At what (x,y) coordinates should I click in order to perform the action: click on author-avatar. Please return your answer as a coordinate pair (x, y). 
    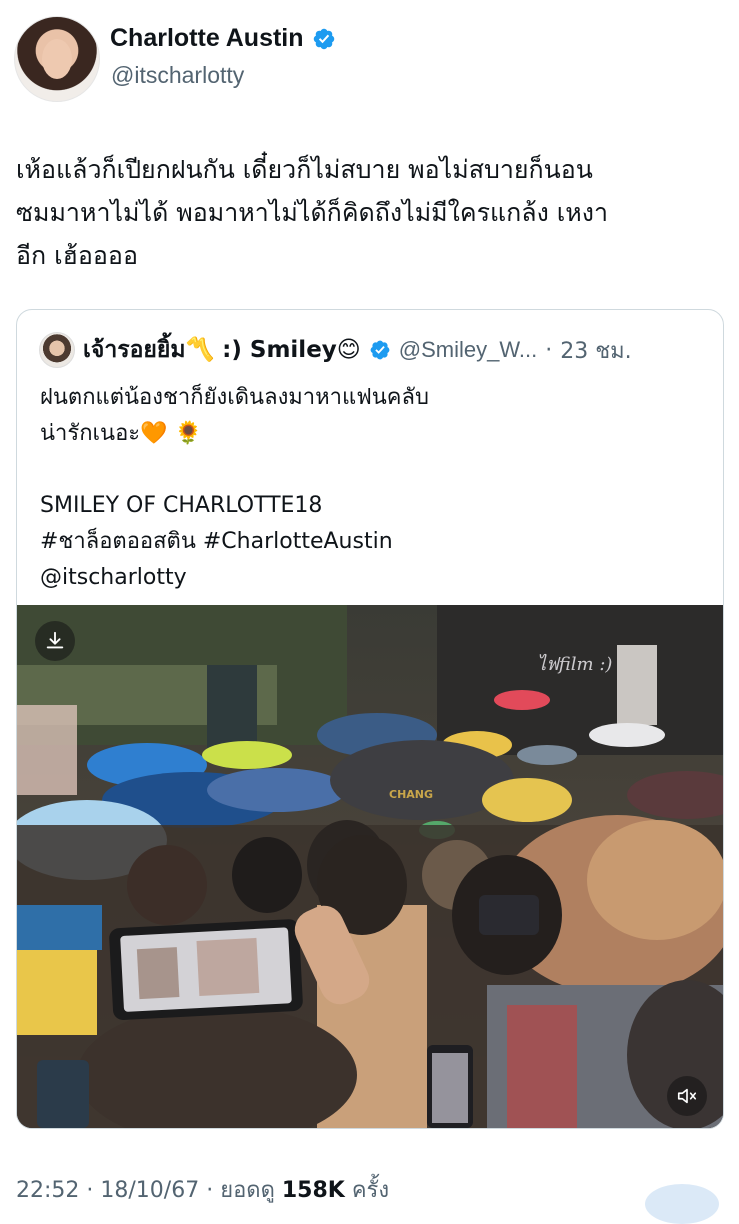
    Looking at the image, I should click on (57, 59).